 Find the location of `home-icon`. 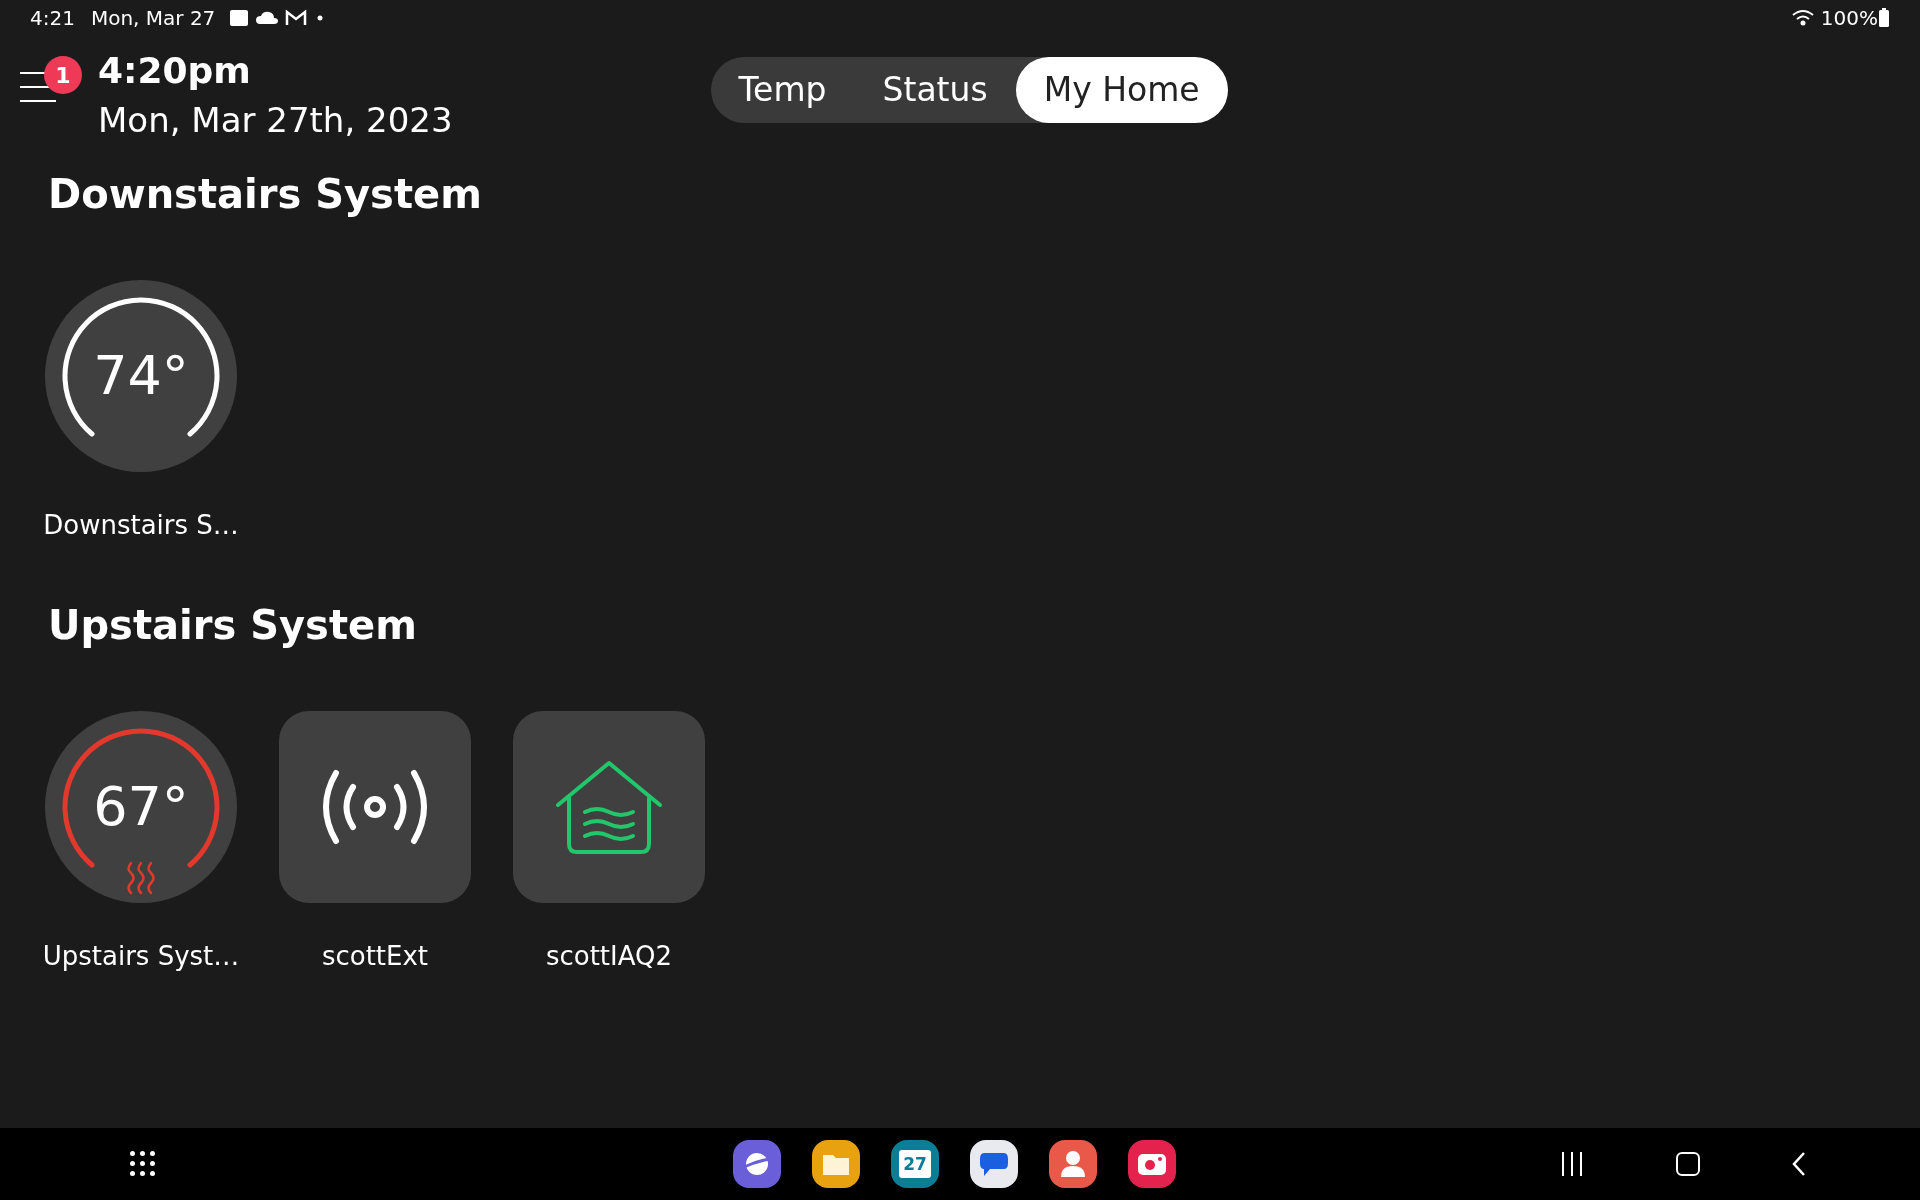

home-icon is located at coordinates (1688, 1164).